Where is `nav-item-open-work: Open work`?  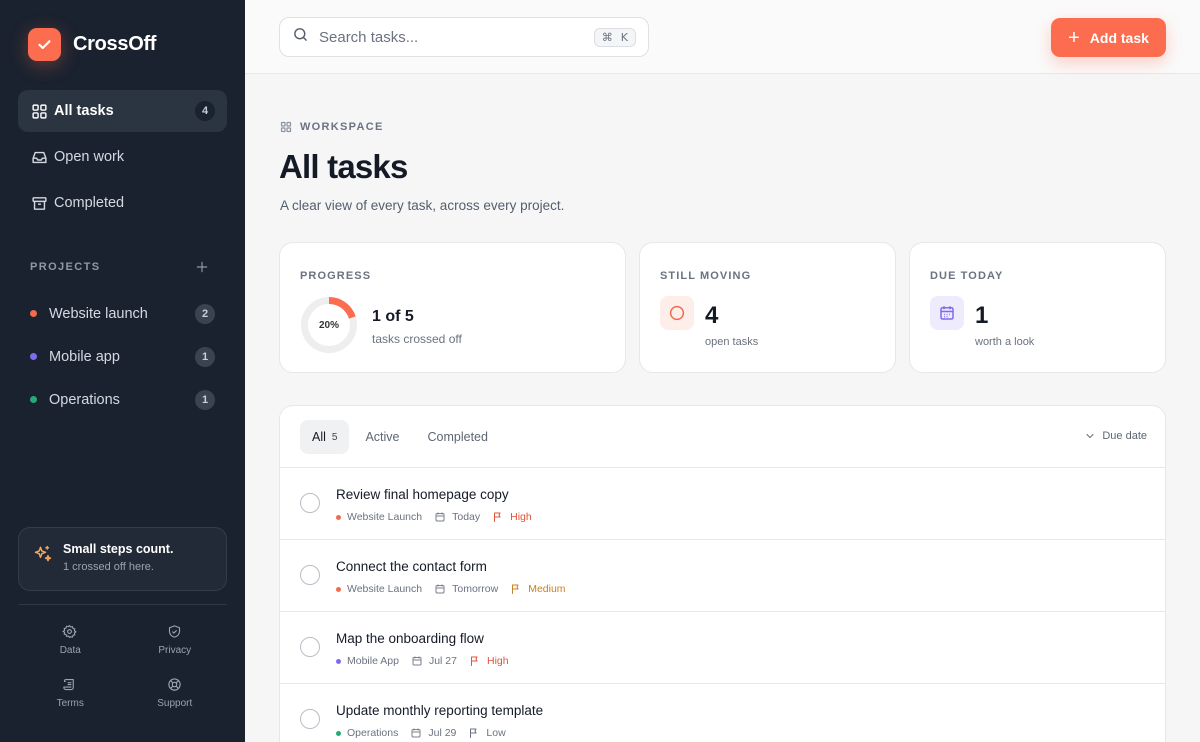
nav-item-open-work: Open work is located at coordinates (122, 157).